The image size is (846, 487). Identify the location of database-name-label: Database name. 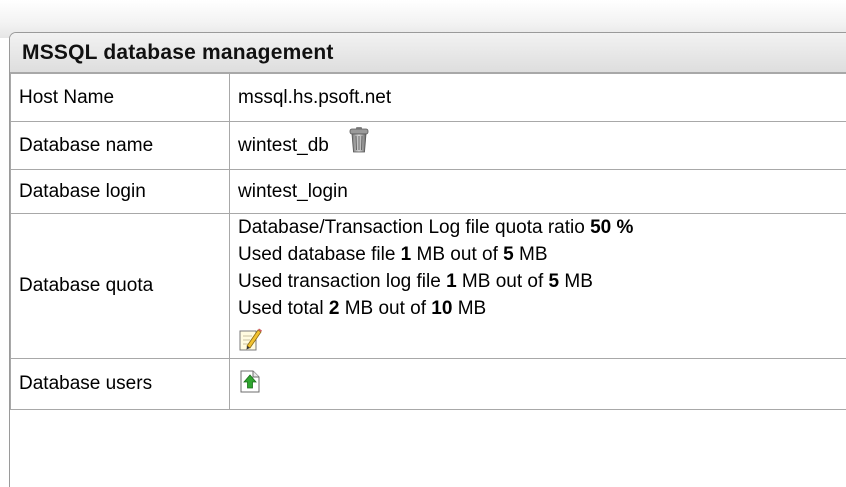
(120, 146).